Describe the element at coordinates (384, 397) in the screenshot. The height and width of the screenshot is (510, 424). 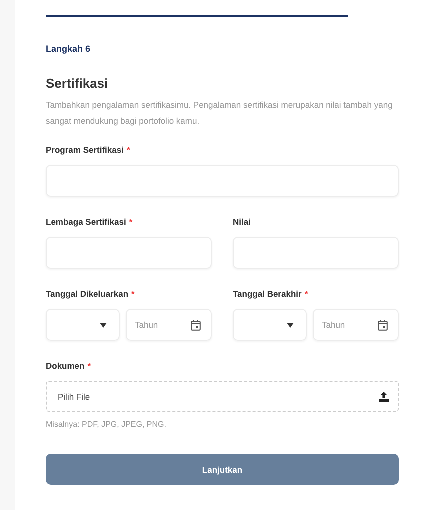
I see `upload-icon` at that location.